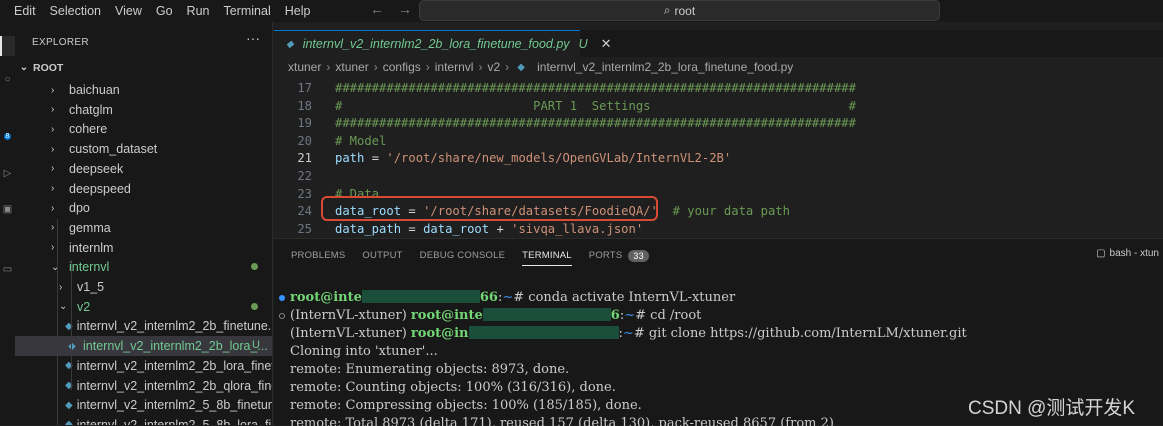 This screenshot has width=1163, height=426. Describe the element at coordinates (143, 248) in the screenshot. I see `folder-item: › internlm` at that location.